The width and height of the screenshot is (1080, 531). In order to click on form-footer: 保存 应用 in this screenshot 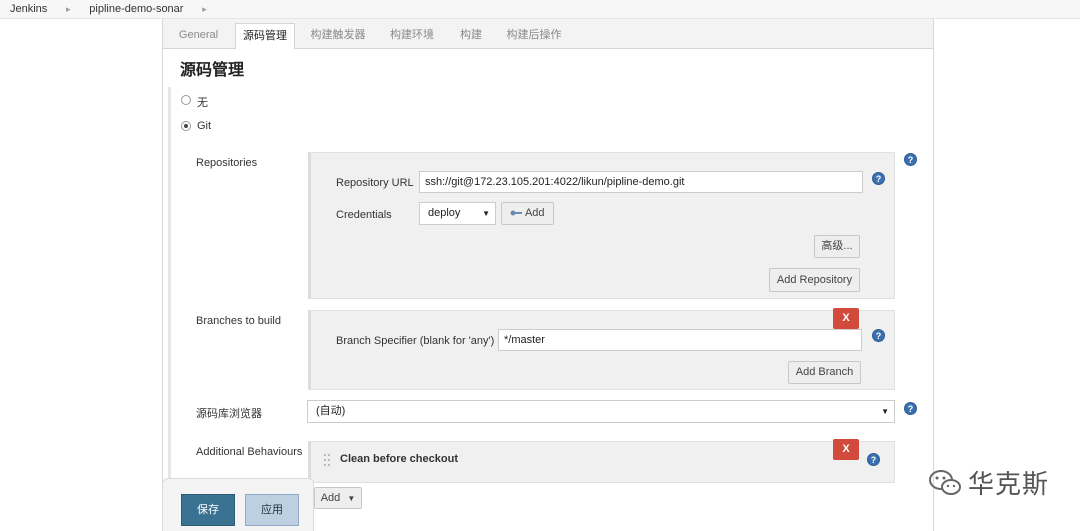, I will do `click(238, 504)`.